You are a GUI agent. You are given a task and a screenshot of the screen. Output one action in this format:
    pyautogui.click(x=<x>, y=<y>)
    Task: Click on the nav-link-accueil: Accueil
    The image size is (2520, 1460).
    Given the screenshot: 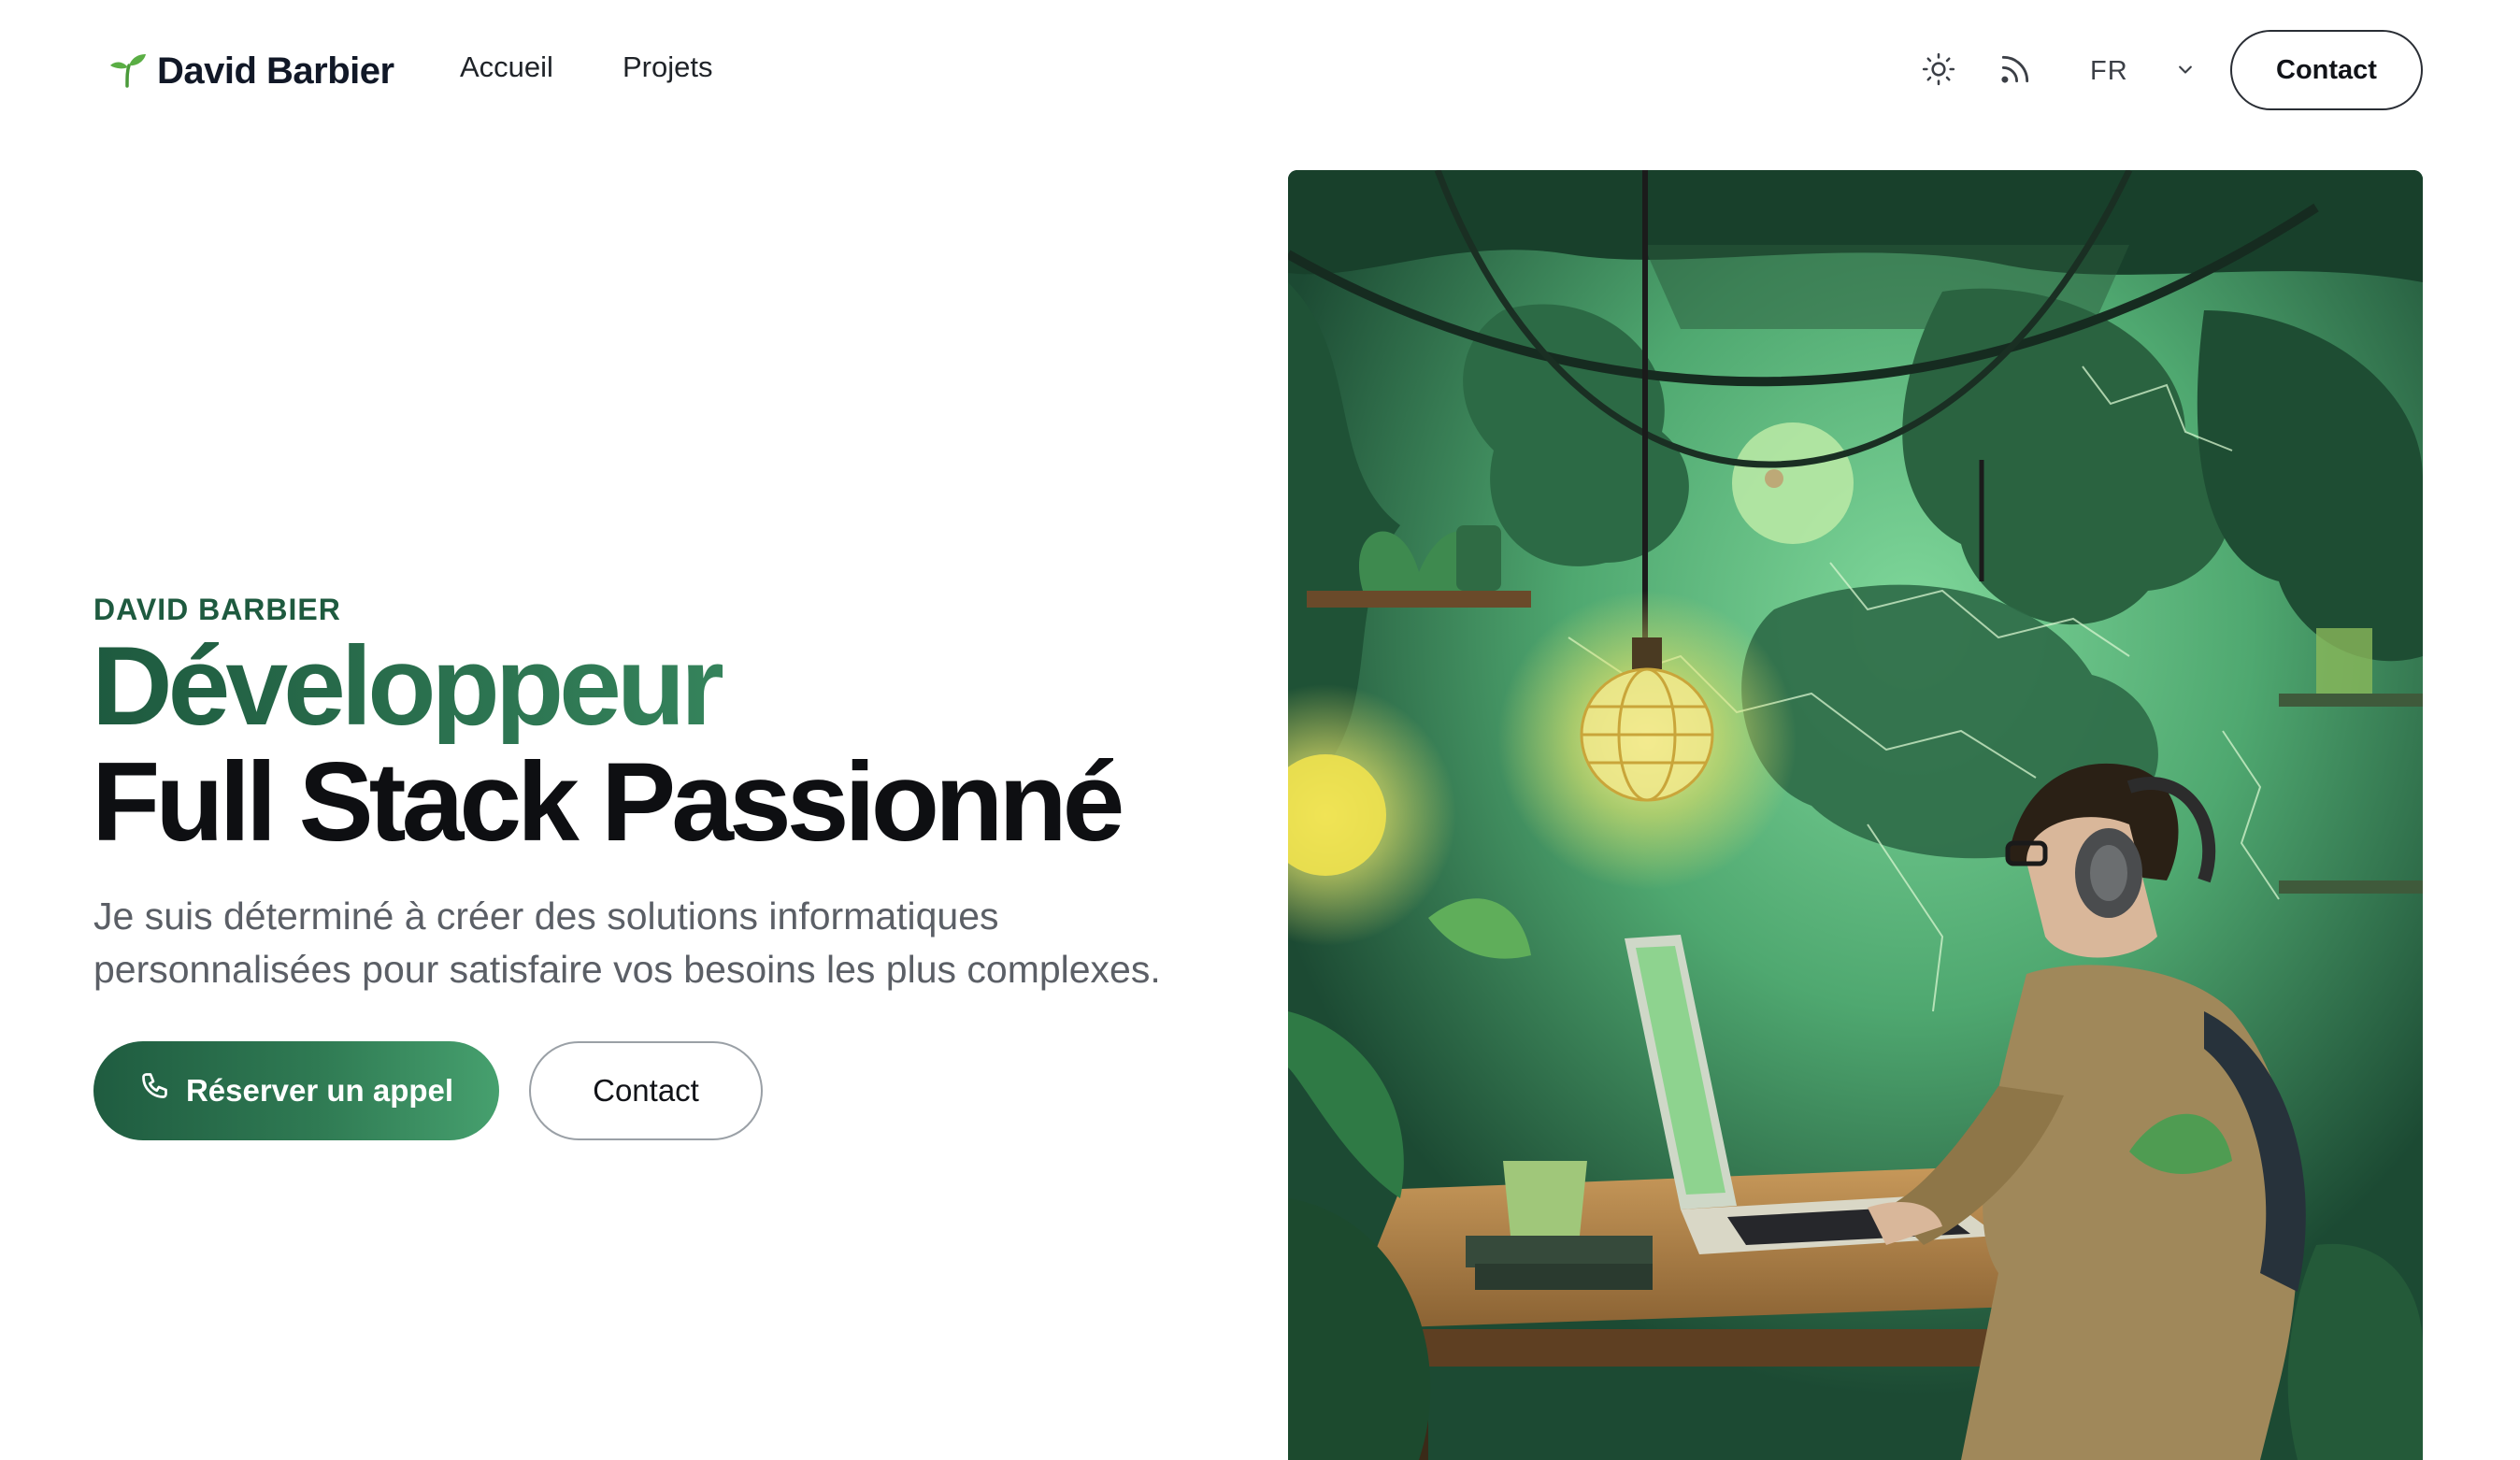 What is the action you would take?
    pyautogui.click(x=506, y=67)
    